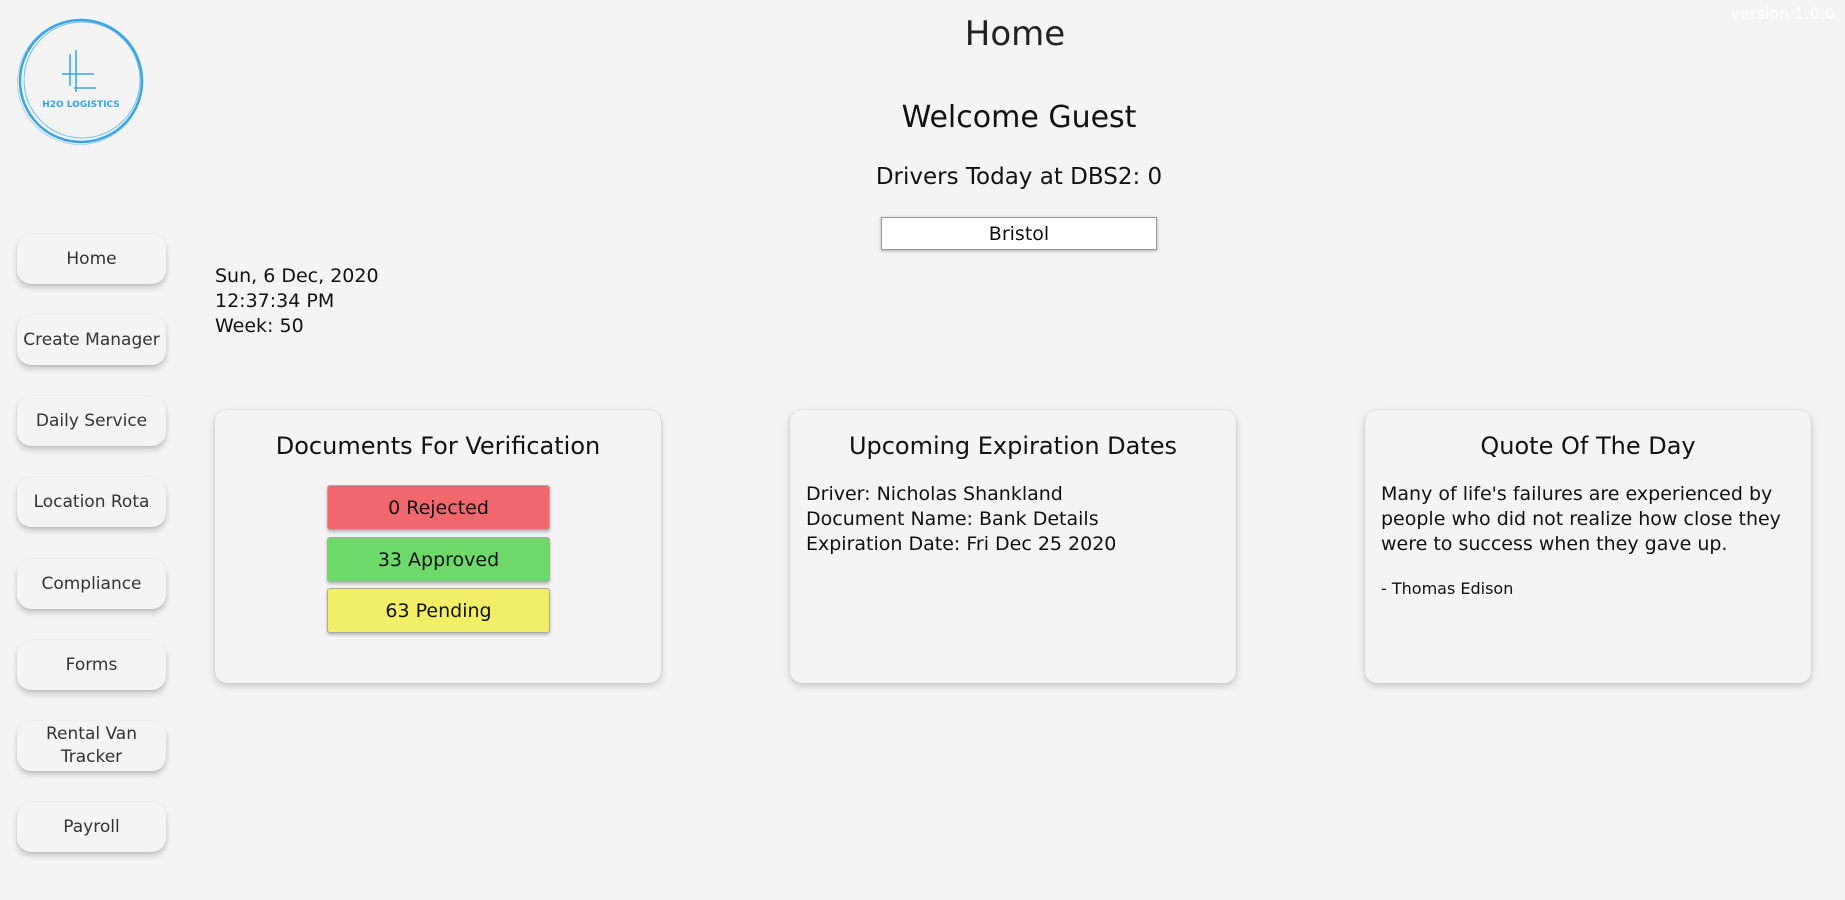 The image size is (1845, 900). Describe the element at coordinates (952, 519) in the screenshot. I see `expiration-document-name: Document Name: Bank Details` at that location.